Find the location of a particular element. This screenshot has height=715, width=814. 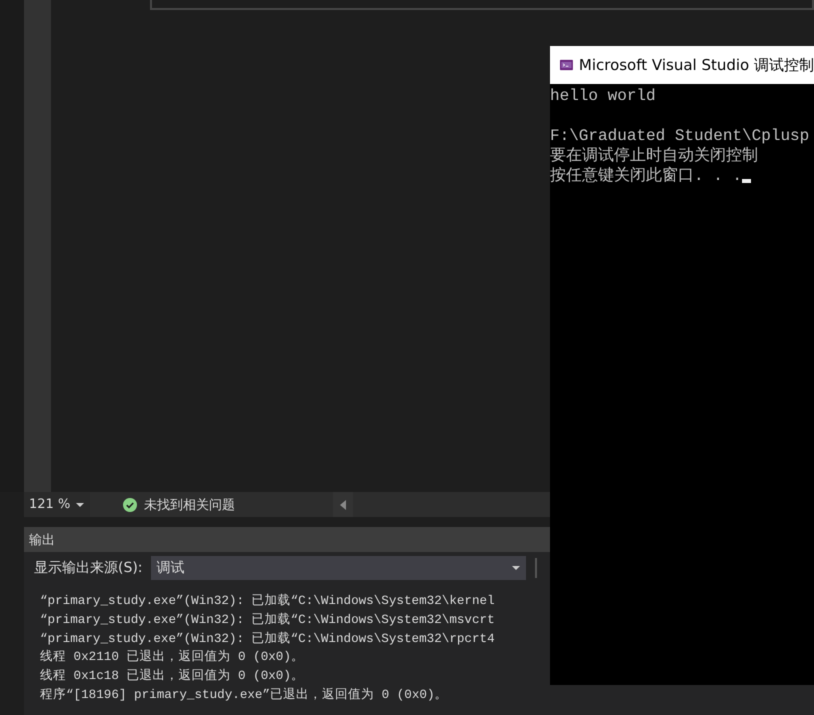

output-line: “primary_study.exe”(Win32): 已加载“C:\Windows\System32\kernel is located at coordinates (268, 601).